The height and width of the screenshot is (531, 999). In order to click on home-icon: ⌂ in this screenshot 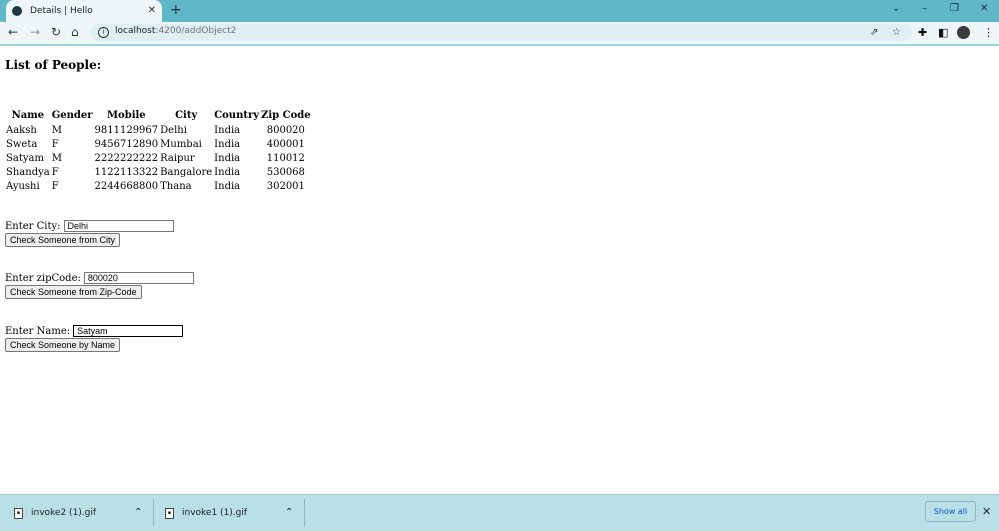, I will do `click(75, 32)`.